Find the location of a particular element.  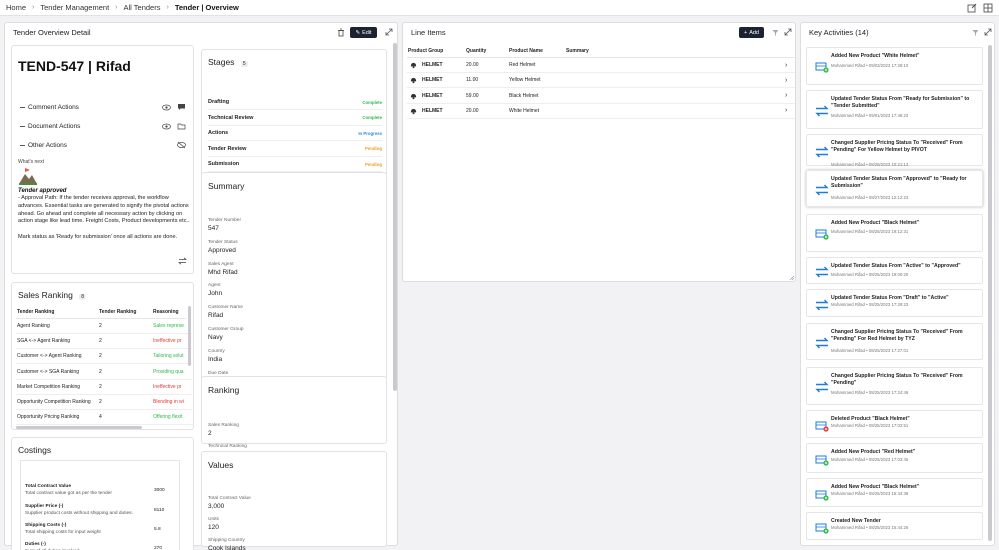

edit-icon is located at coordinates (972, 8).